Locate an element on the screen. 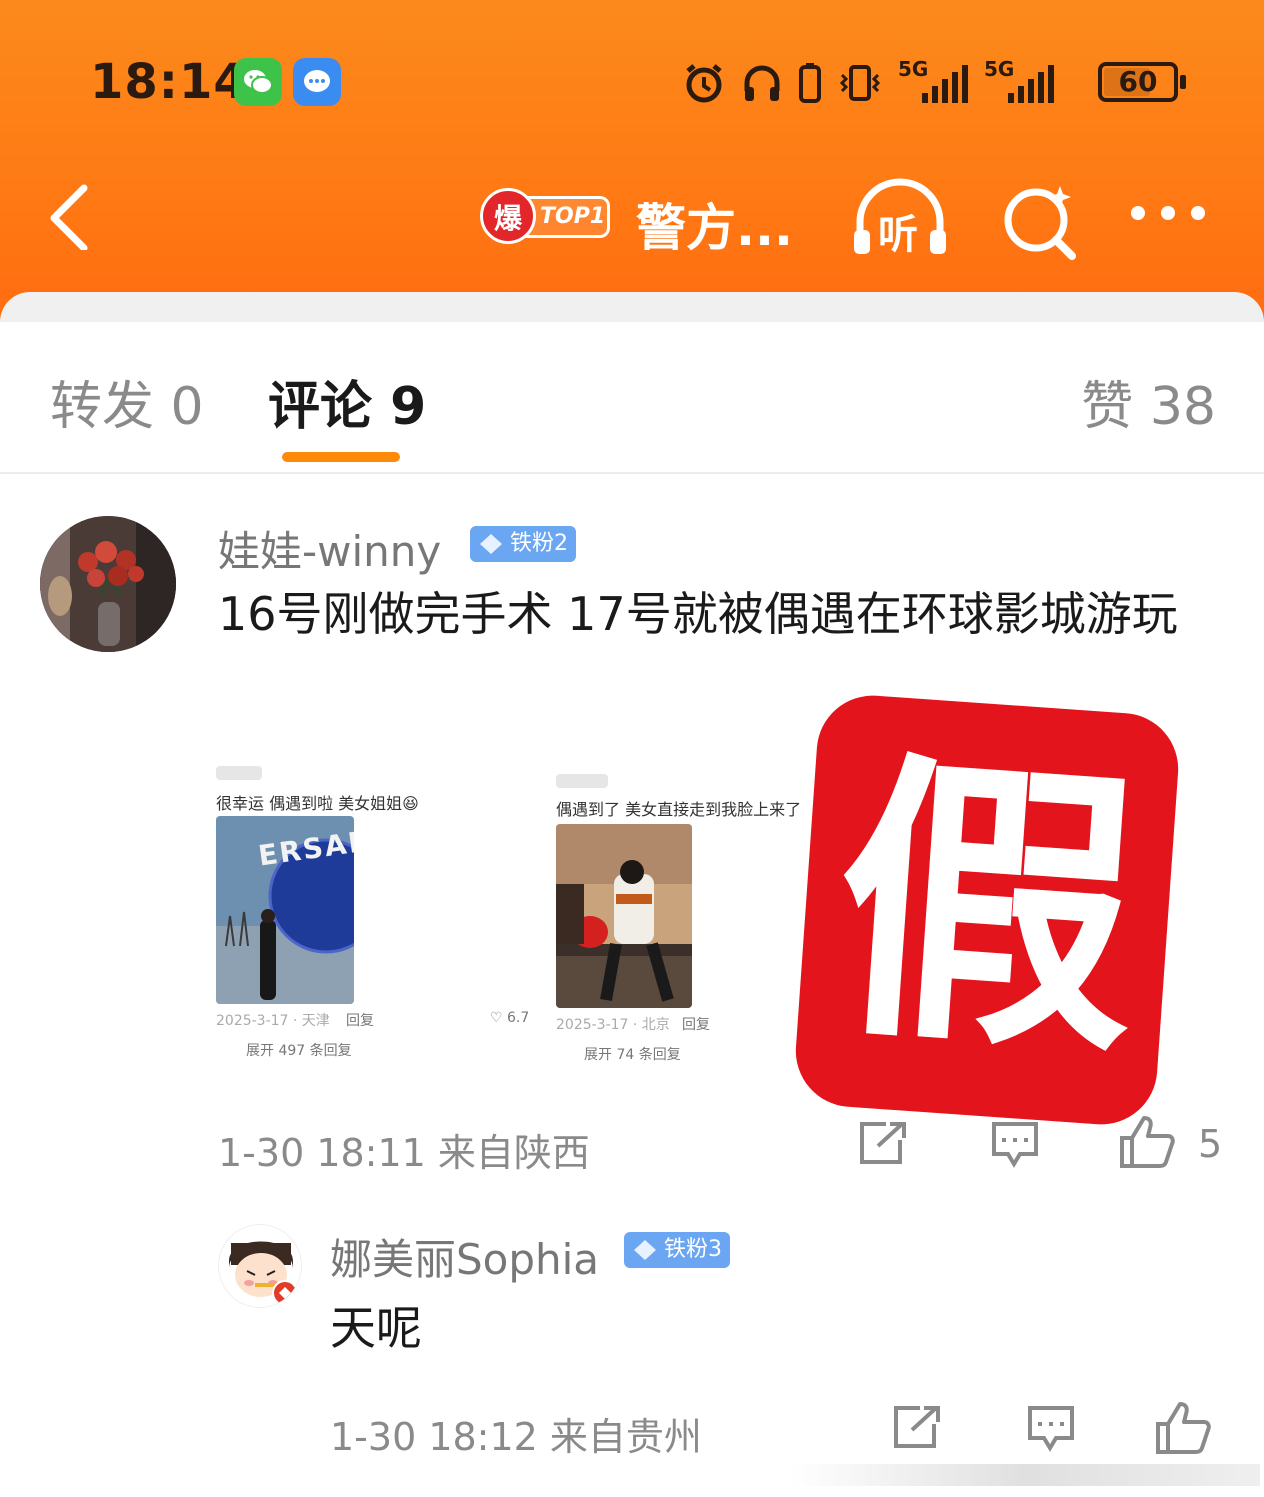  fan-level-badge: 铁粉3 is located at coordinates (677, 1250).